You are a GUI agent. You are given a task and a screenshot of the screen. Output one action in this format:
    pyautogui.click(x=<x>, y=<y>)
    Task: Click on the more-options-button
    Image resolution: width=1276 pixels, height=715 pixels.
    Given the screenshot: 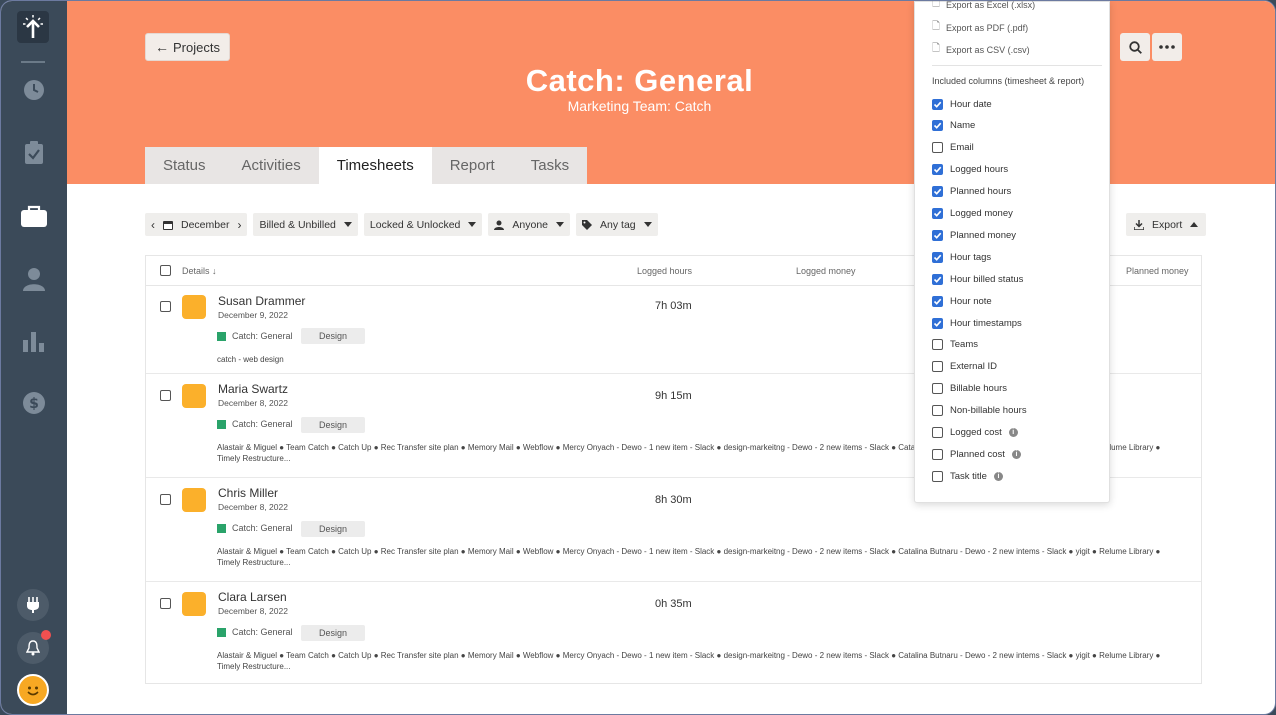 What is the action you would take?
    pyautogui.click(x=1167, y=47)
    